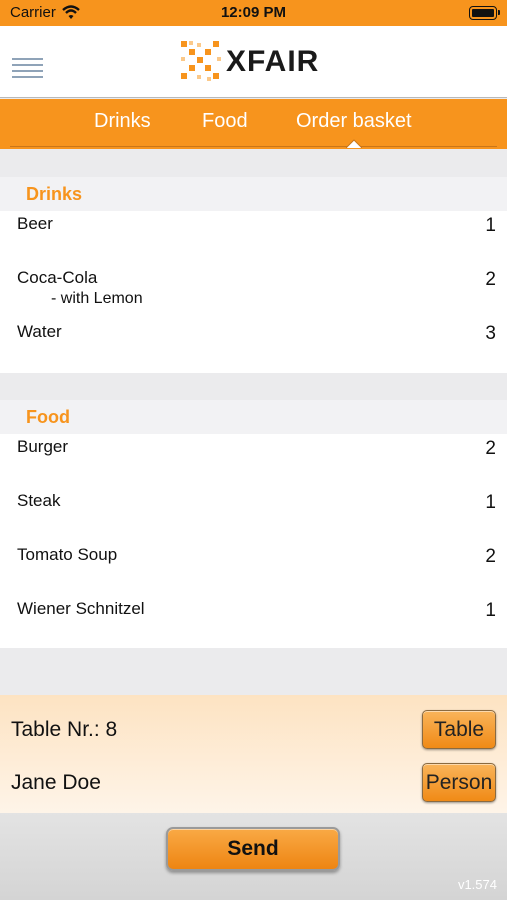 Image resolution: width=507 pixels, height=900 pixels. I want to click on app-header: XFAIR, so click(253, 62).